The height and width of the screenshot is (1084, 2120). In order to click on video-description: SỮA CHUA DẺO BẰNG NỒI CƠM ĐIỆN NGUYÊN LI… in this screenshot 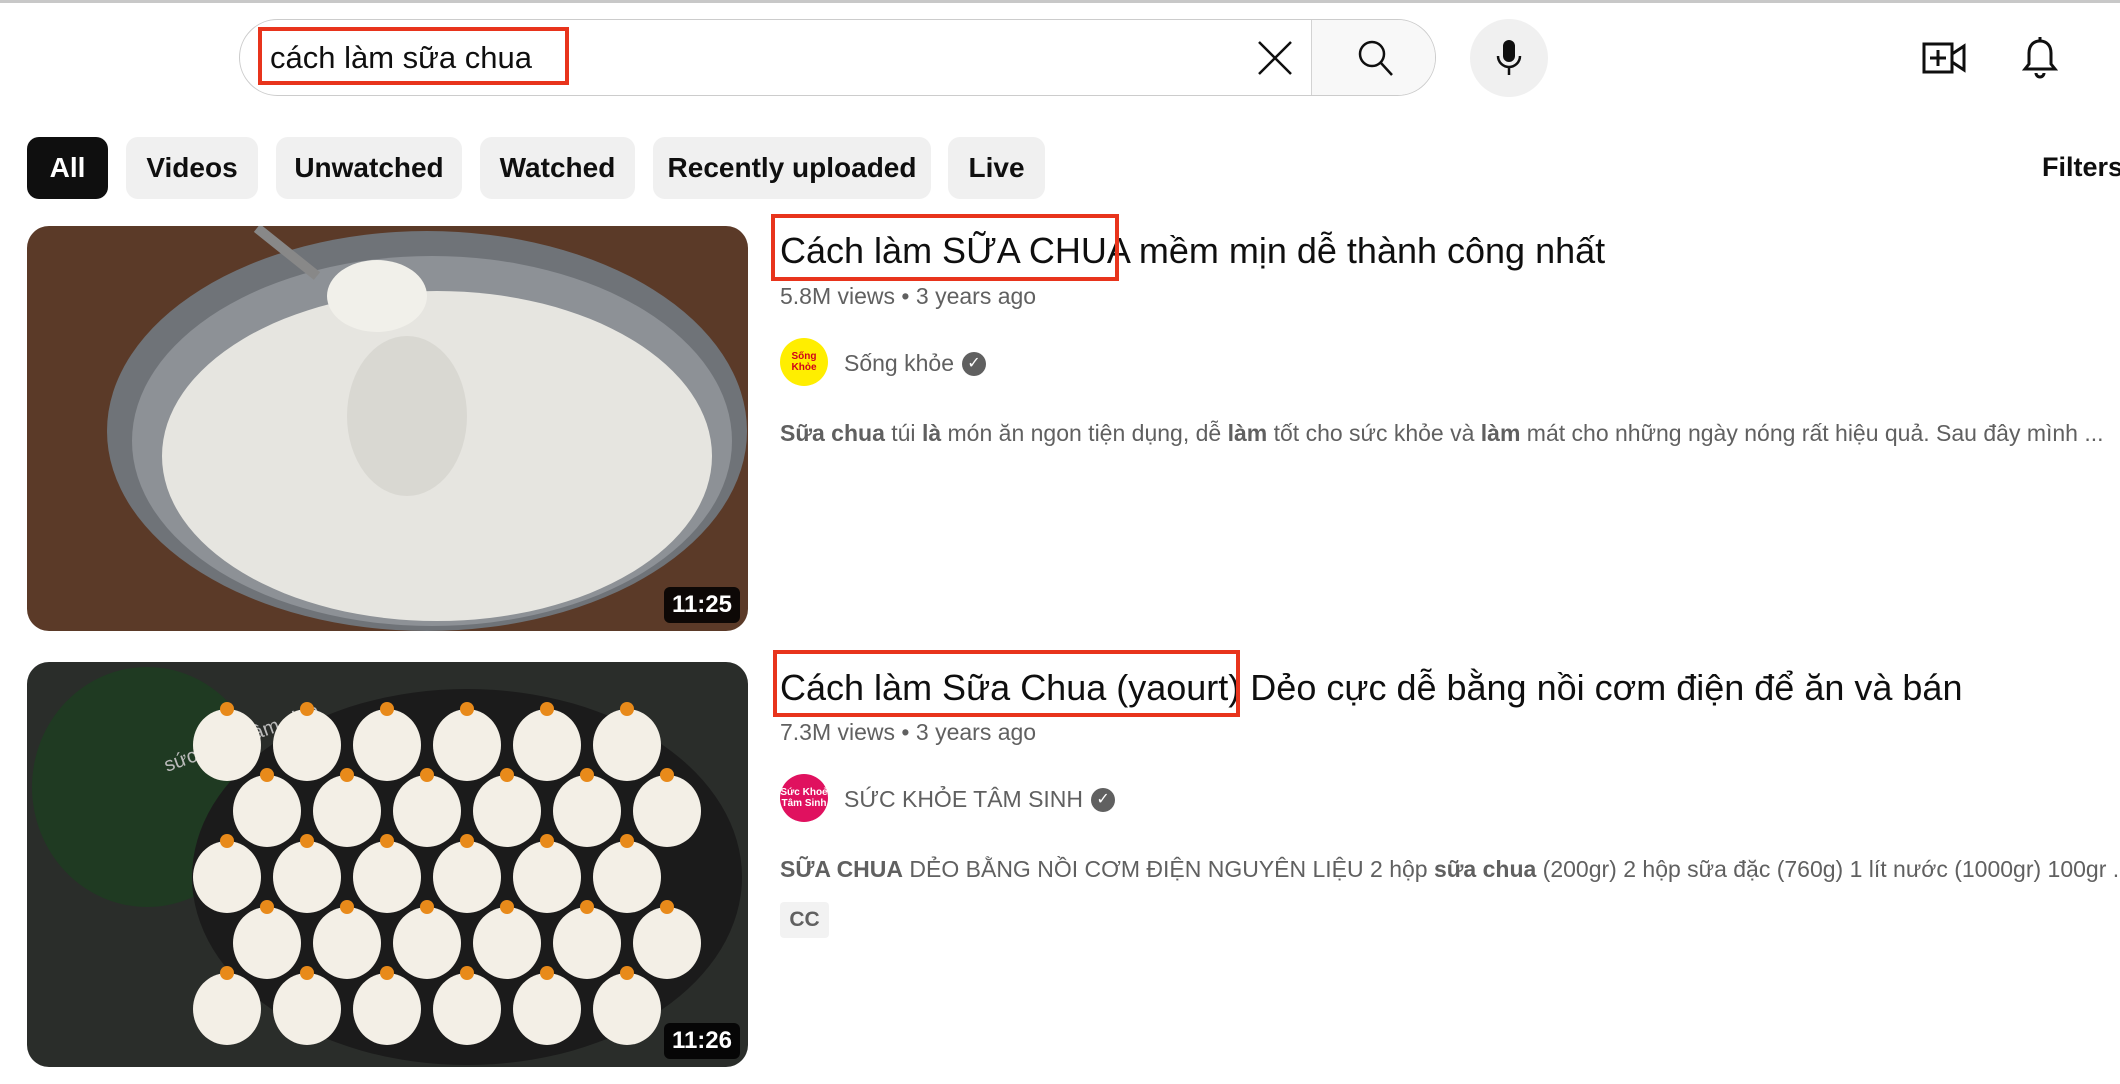, I will do `click(1450, 869)`.